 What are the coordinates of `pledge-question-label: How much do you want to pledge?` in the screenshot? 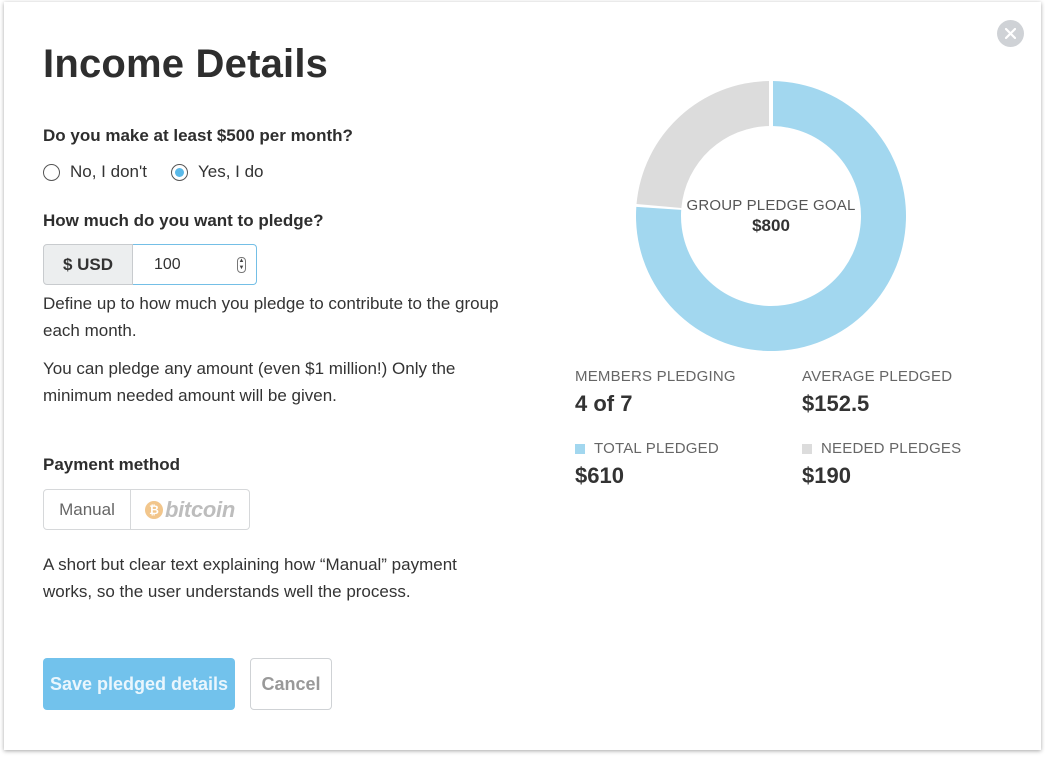 It's located at (183, 220).